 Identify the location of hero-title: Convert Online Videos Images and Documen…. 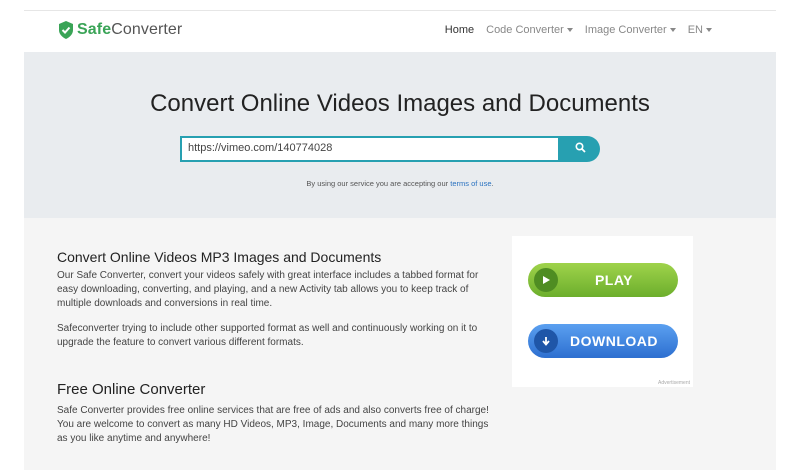
(400, 103).